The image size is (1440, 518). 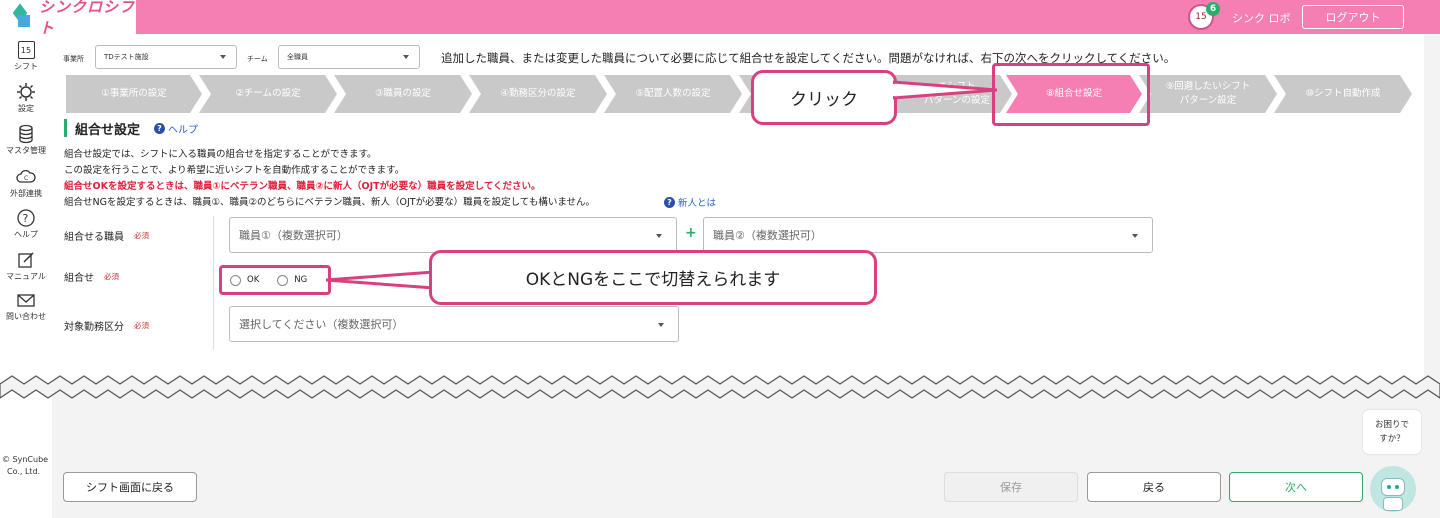 I want to click on next-button: 次へ, so click(x=1296, y=487).